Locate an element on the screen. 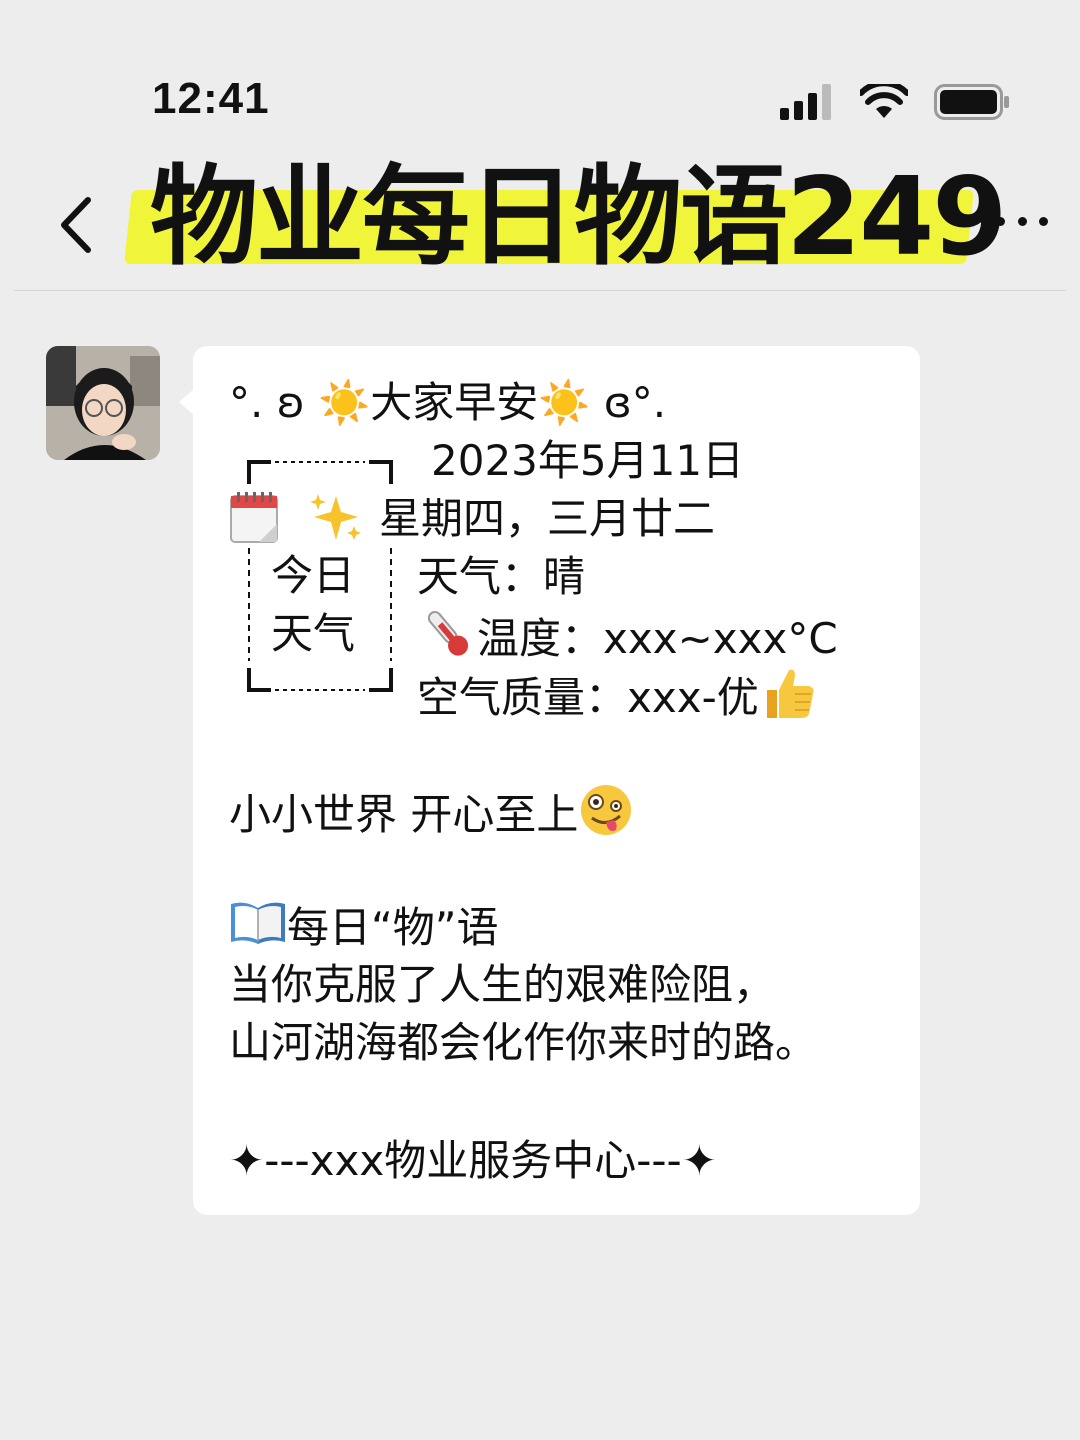 The height and width of the screenshot is (1440, 1080). battery-icon is located at coordinates (971, 102).